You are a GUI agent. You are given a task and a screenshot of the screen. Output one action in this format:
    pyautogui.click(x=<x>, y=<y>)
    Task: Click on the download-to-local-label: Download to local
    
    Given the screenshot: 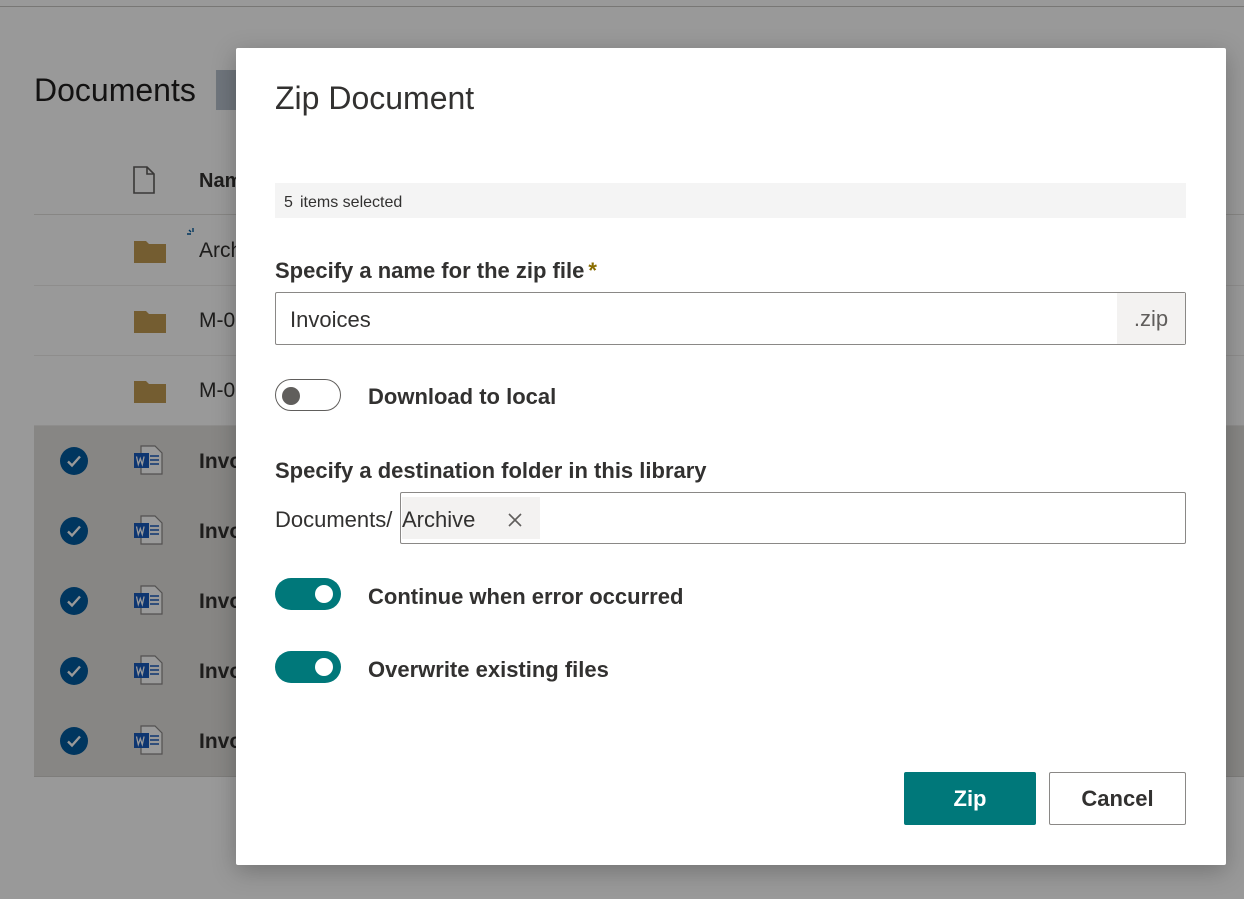 What is the action you would take?
    pyautogui.click(x=462, y=396)
    